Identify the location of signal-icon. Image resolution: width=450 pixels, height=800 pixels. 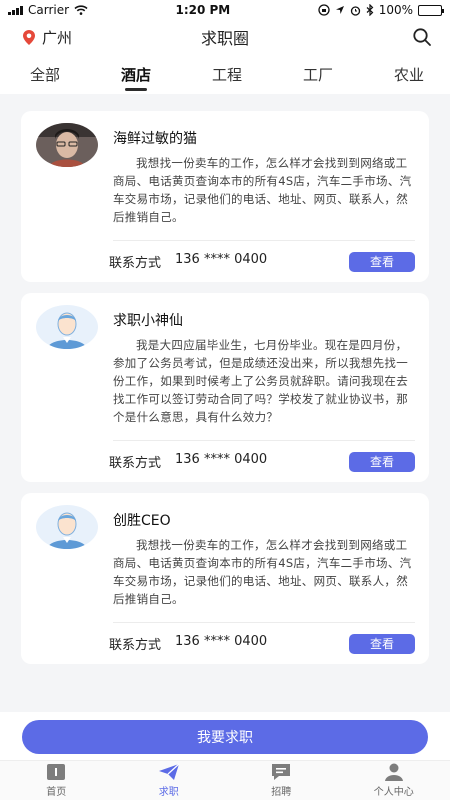
(15, 10).